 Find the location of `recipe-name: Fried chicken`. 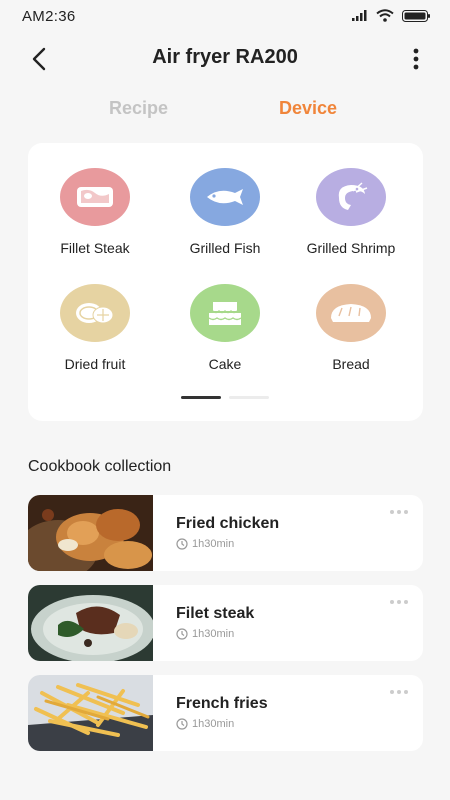

recipe-name: Fried chicken is located at coordinates (228, 523).